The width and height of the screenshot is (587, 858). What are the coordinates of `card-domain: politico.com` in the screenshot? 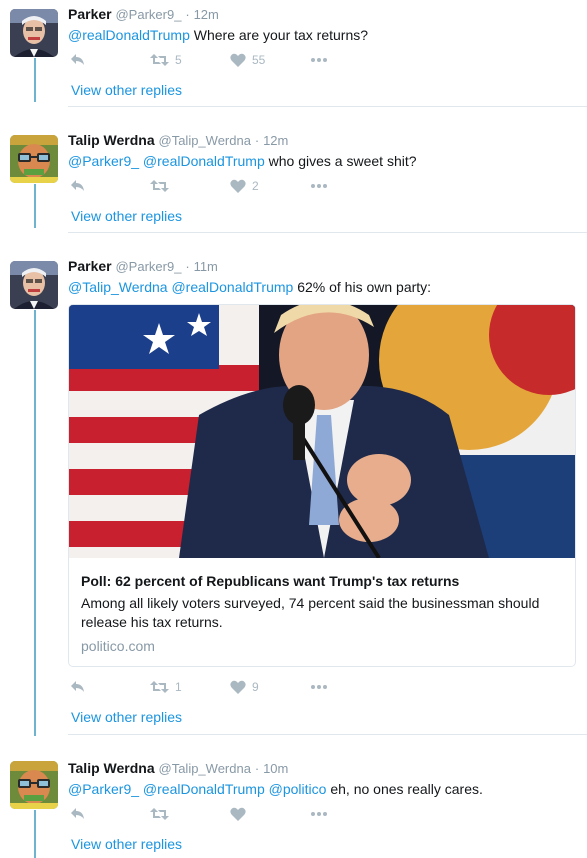 It's located at (118, 646).